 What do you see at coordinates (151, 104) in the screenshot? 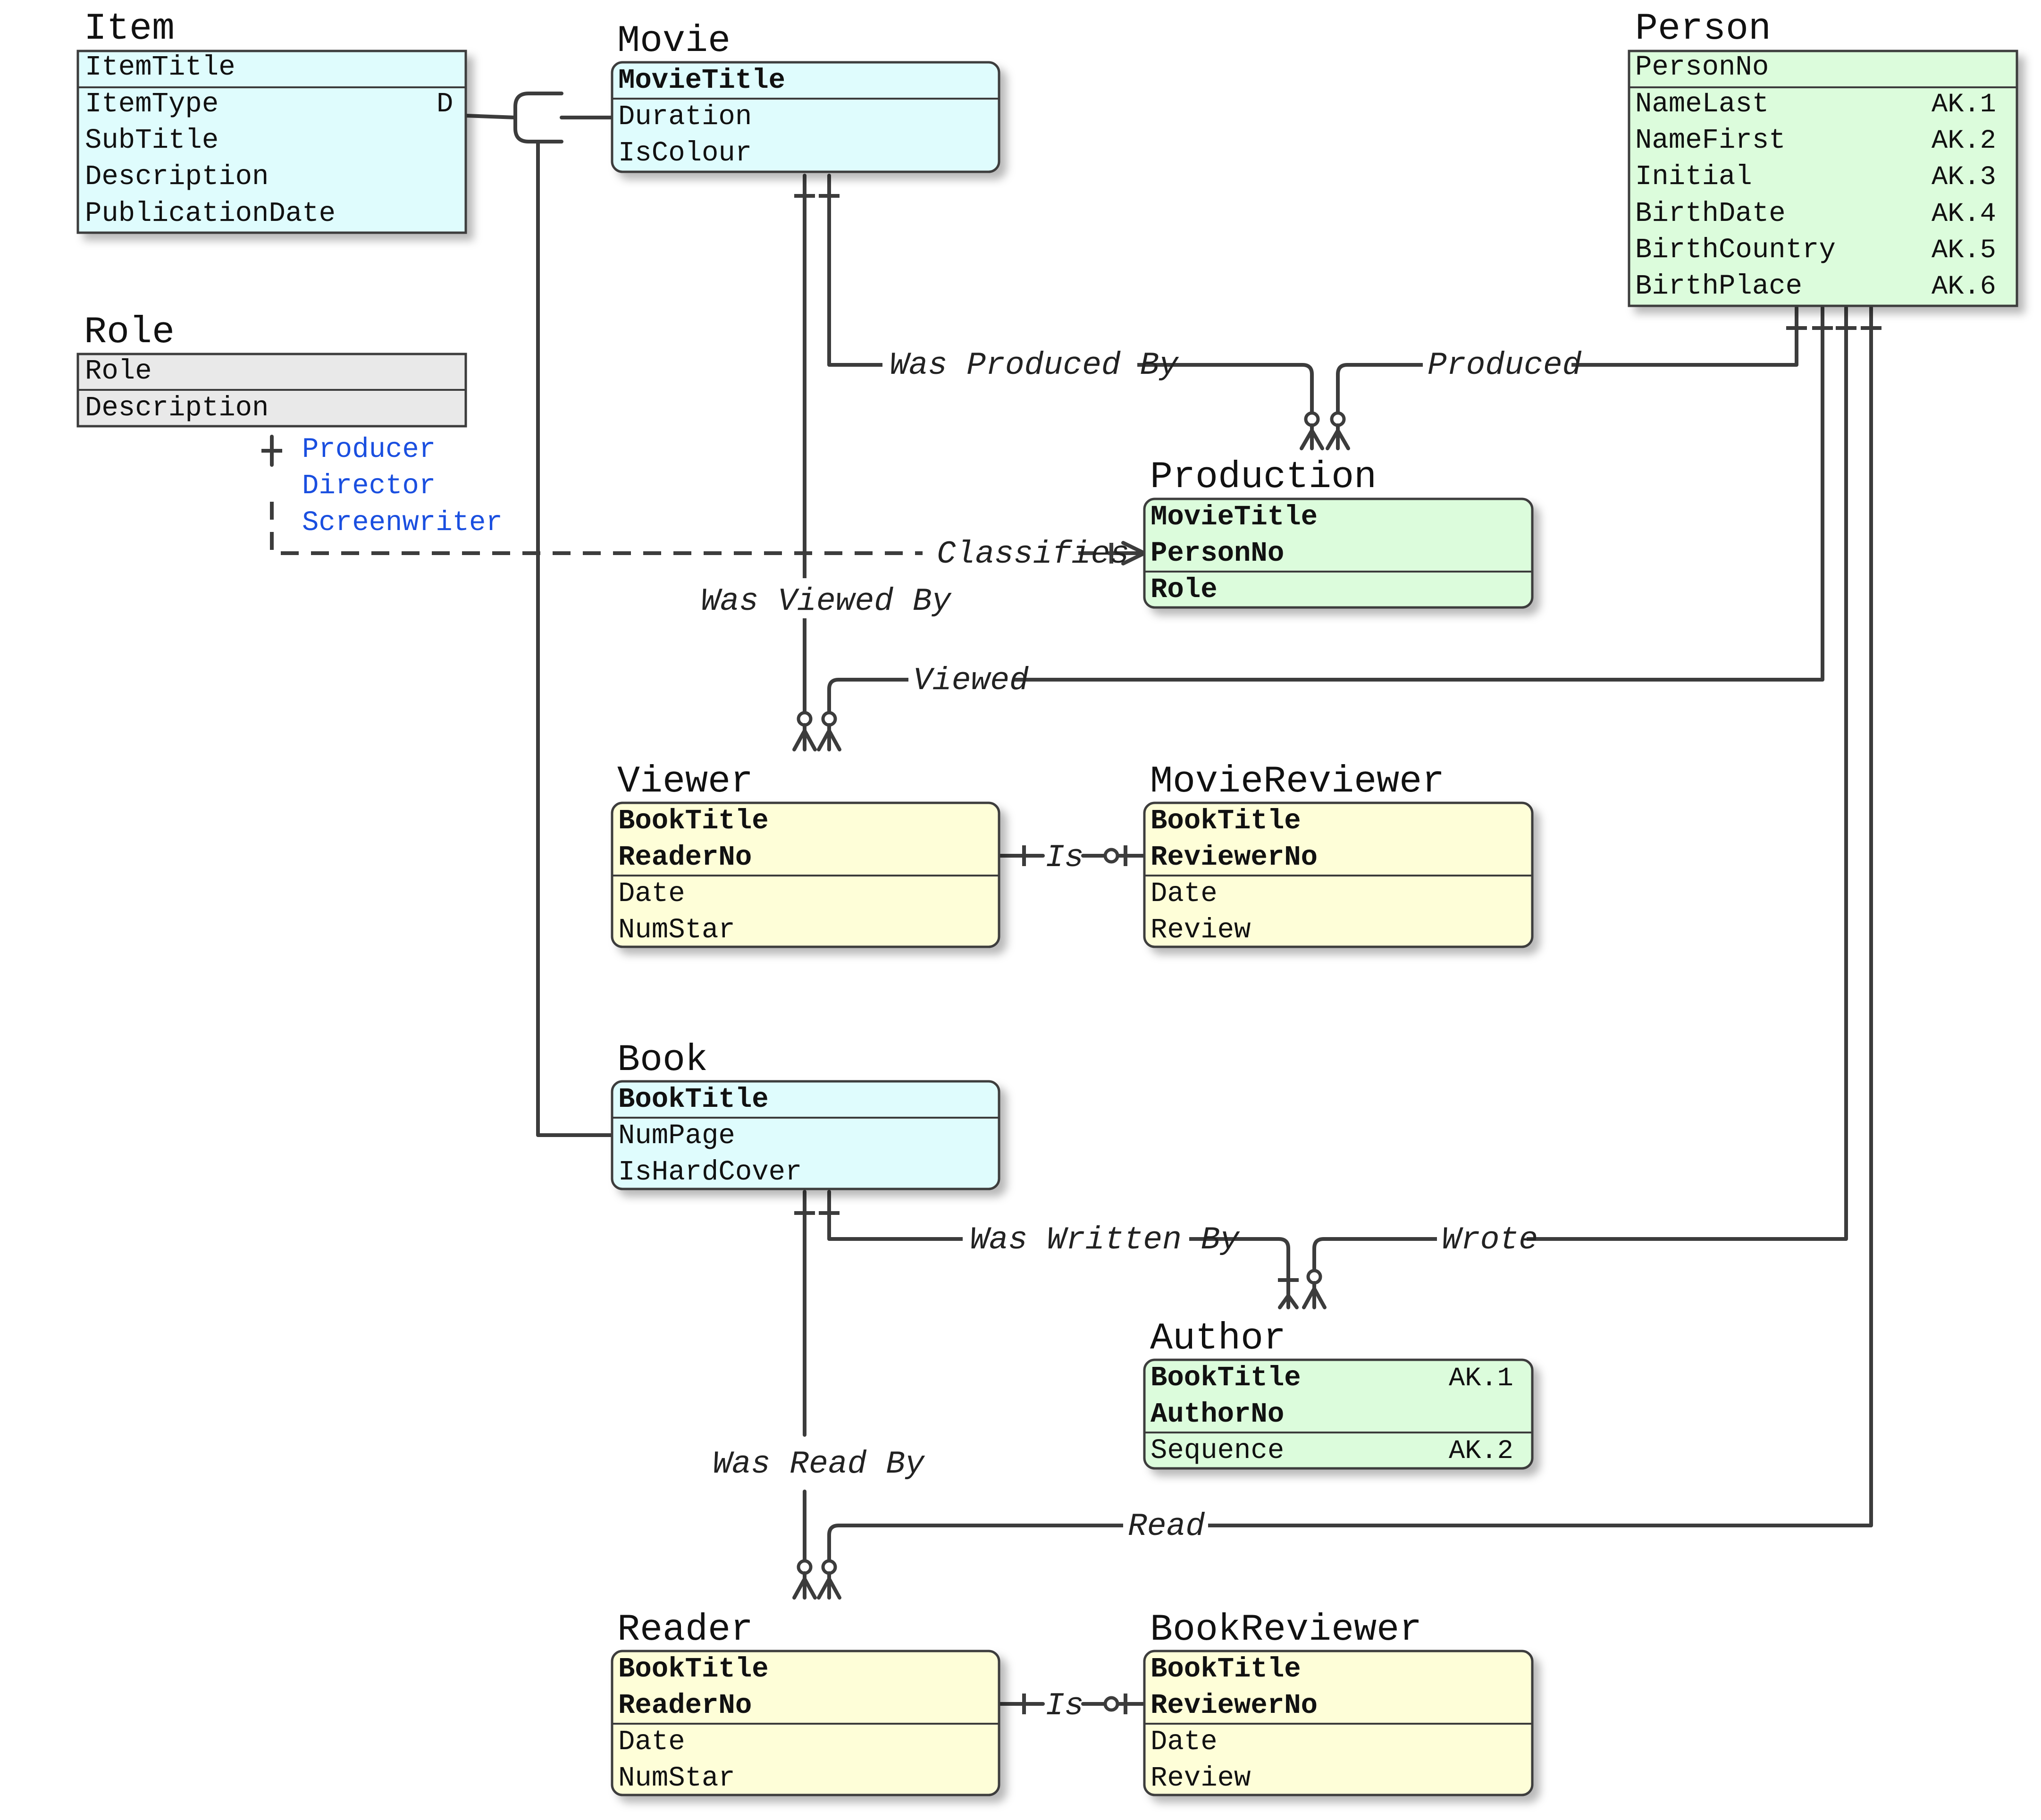
I see `attr-itemtype: ItemType` at bounding box center [151, 104].